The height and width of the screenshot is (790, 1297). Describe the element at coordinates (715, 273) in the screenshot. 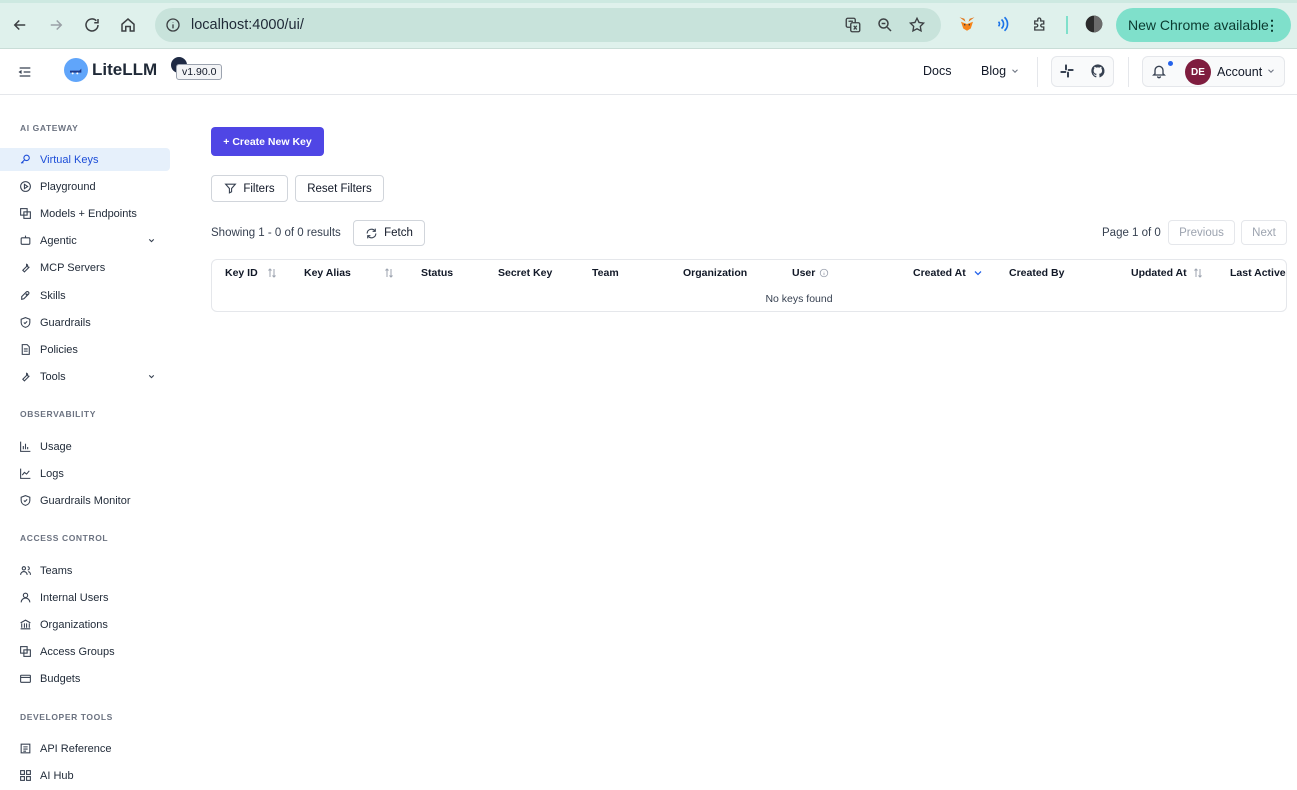

I see `column-header-organization: Organization` at that location.